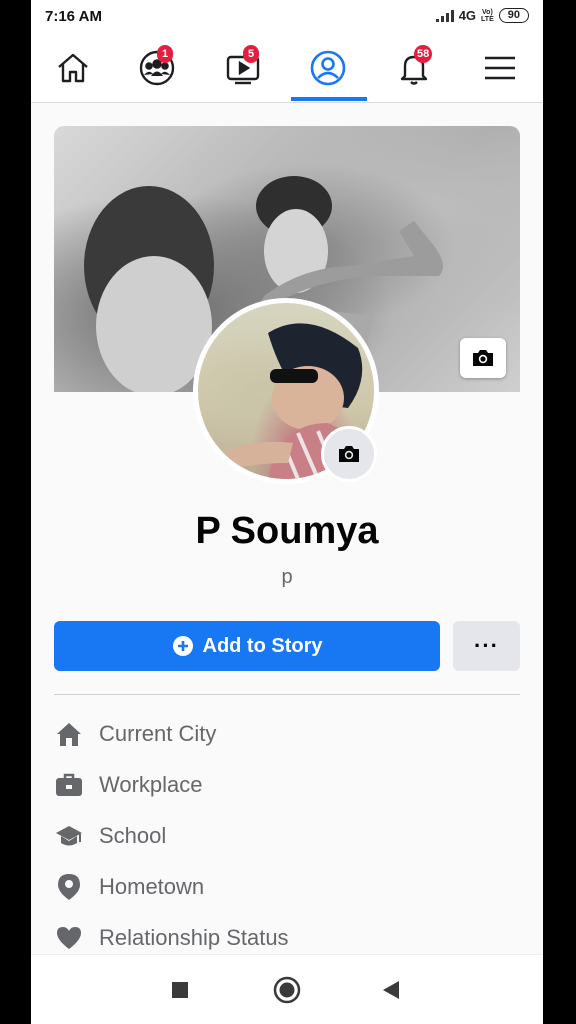  What do you see at coordinates (287, 577) in the screenshot?
I see `profile-bio: p` at bounding box center [287, 577].